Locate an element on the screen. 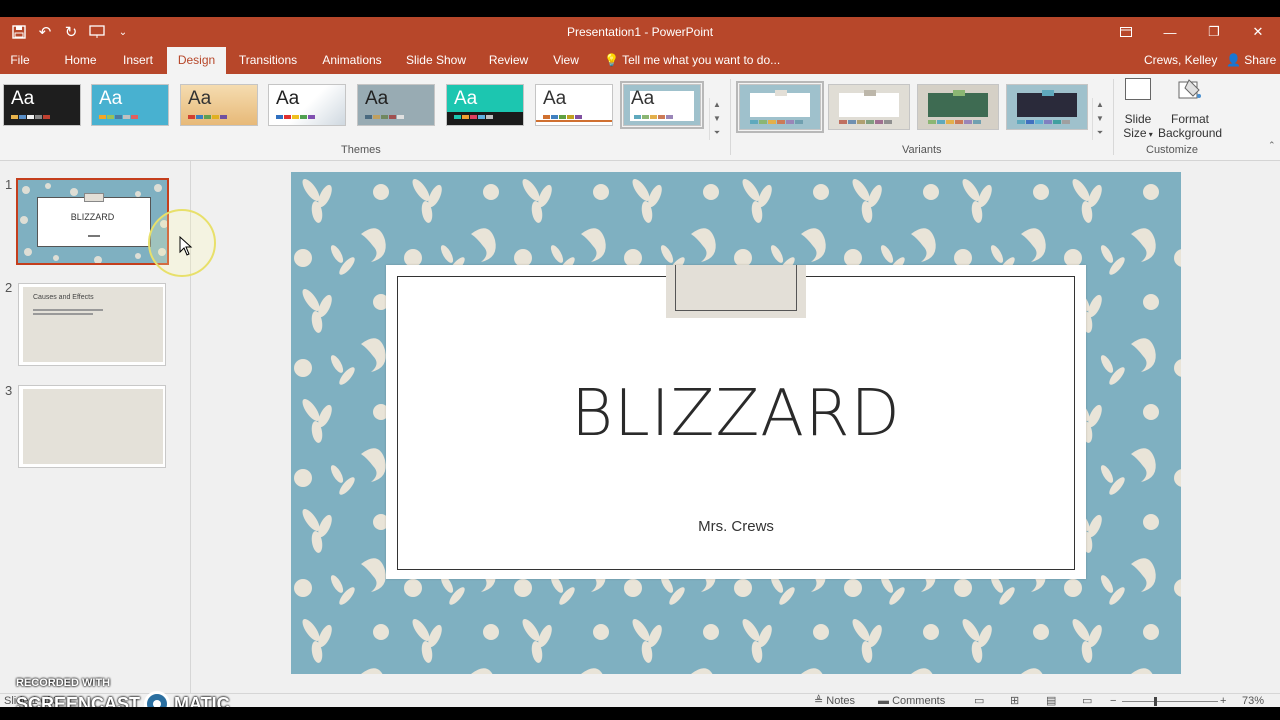 The width and height of the screenshot is (1280, 720). slide-size-label-2: Size ▾ is located at coordinates (1138, 133).